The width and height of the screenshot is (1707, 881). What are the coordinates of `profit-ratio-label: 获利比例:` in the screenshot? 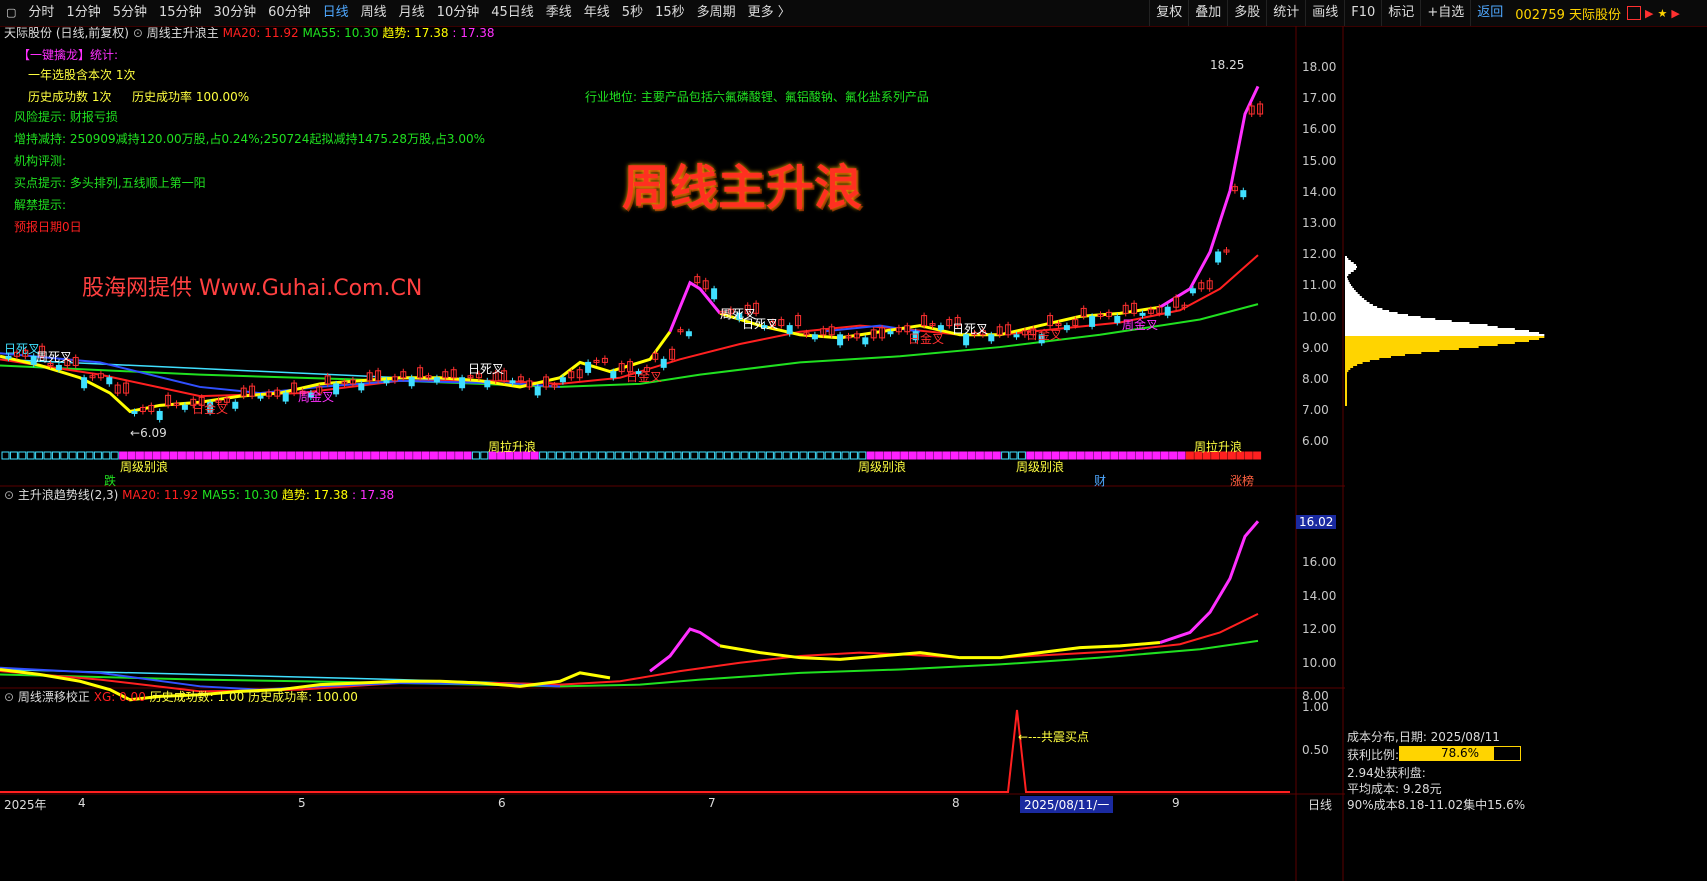 It's located at (1373, 755).